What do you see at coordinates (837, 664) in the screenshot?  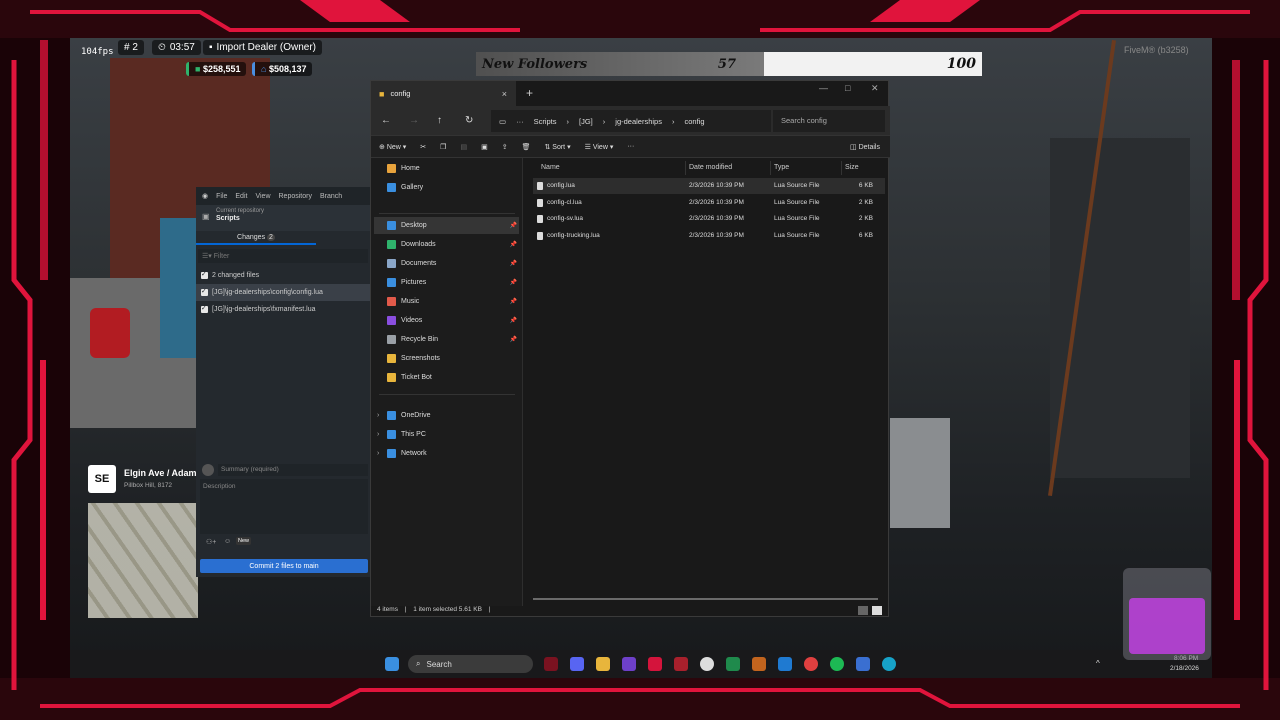 I see `spotify-icon` at bounding box center [837, 664].